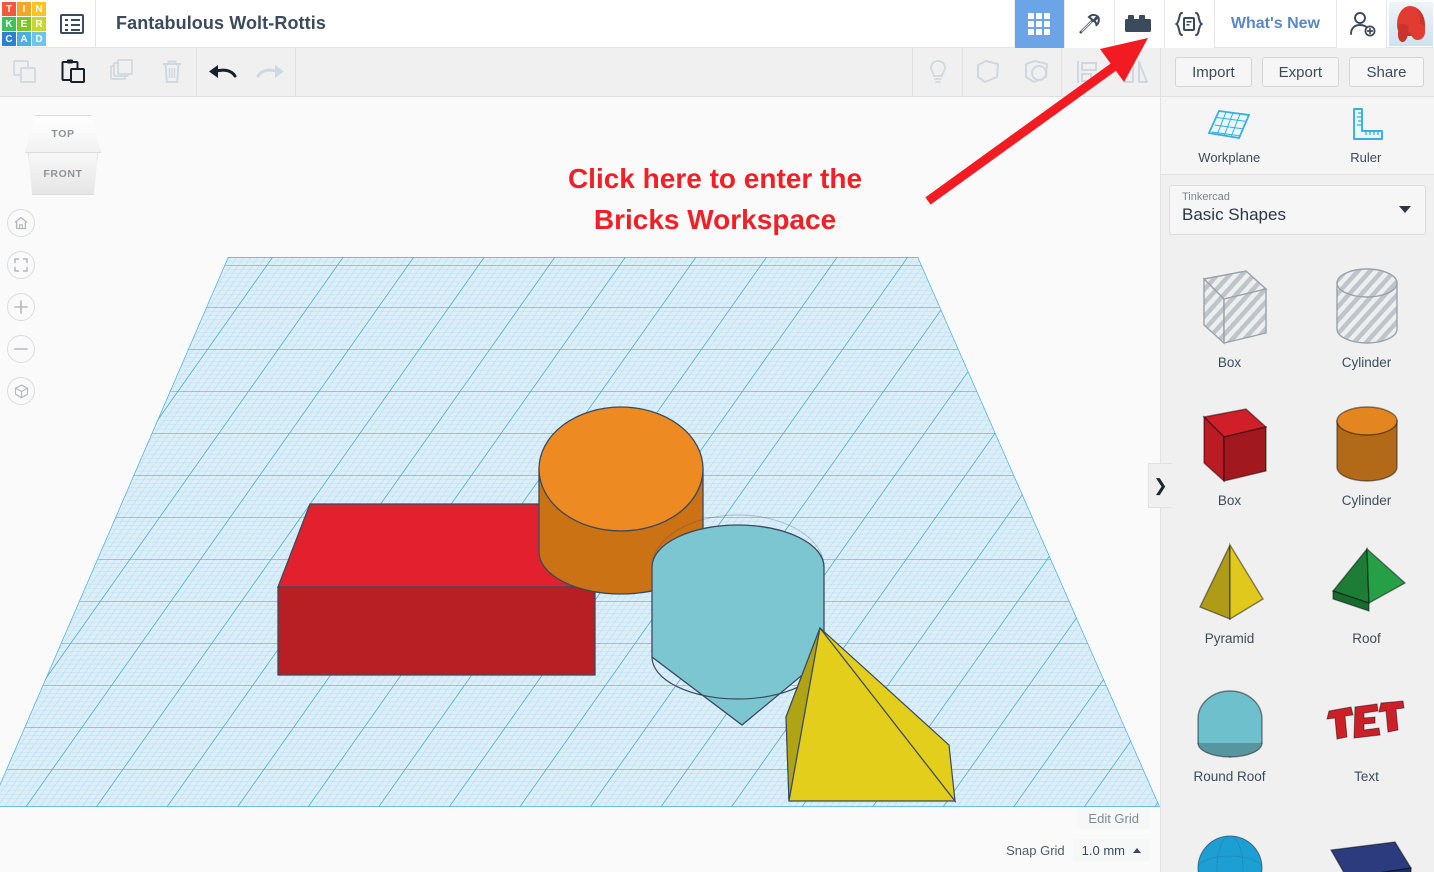 This screenshot has height=872, width=1434. Describe the element at coordinates (39, 39) in the screenshot. I see `logo-tile-d: D` at that location.